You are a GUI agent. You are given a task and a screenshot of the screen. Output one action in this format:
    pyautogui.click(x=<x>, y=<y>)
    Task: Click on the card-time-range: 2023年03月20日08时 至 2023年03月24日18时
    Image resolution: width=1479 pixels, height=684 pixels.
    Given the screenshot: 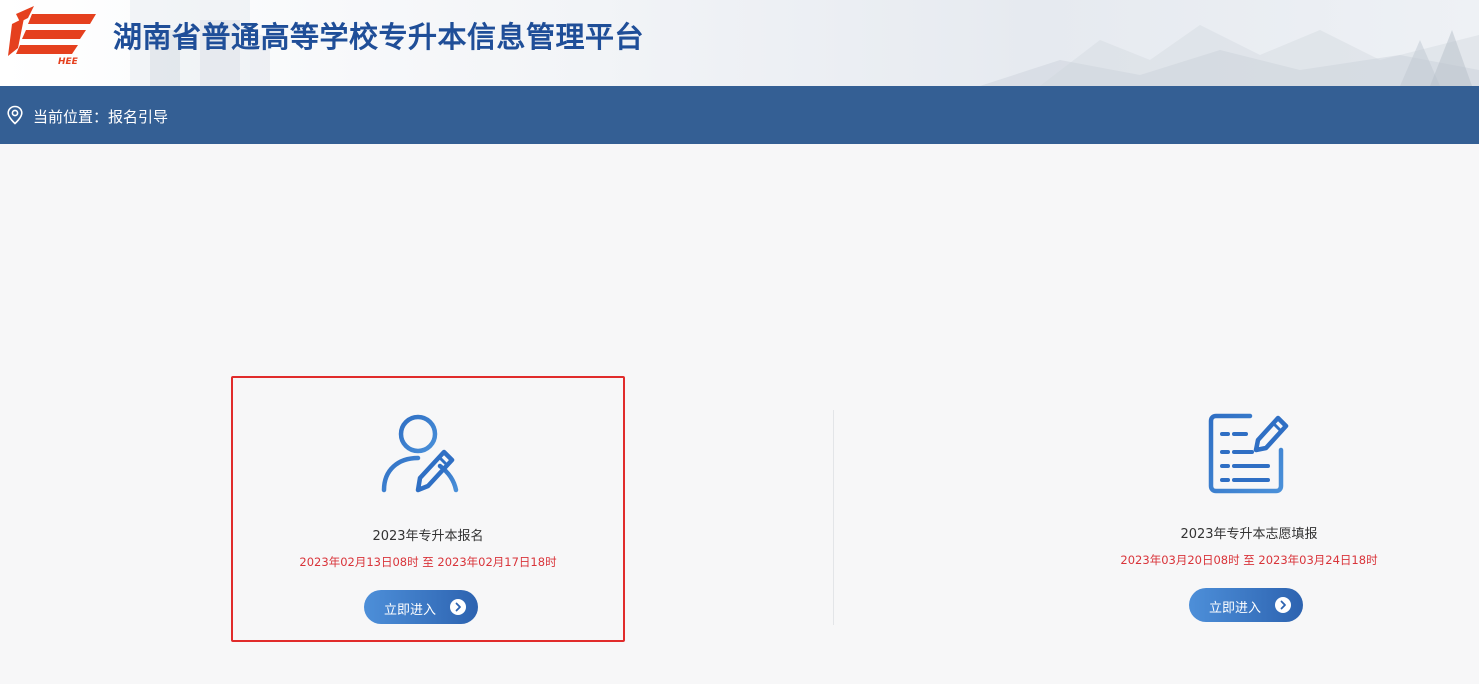 What is the action you would take?
    pyautogui.click(x=1249, y=560)
    